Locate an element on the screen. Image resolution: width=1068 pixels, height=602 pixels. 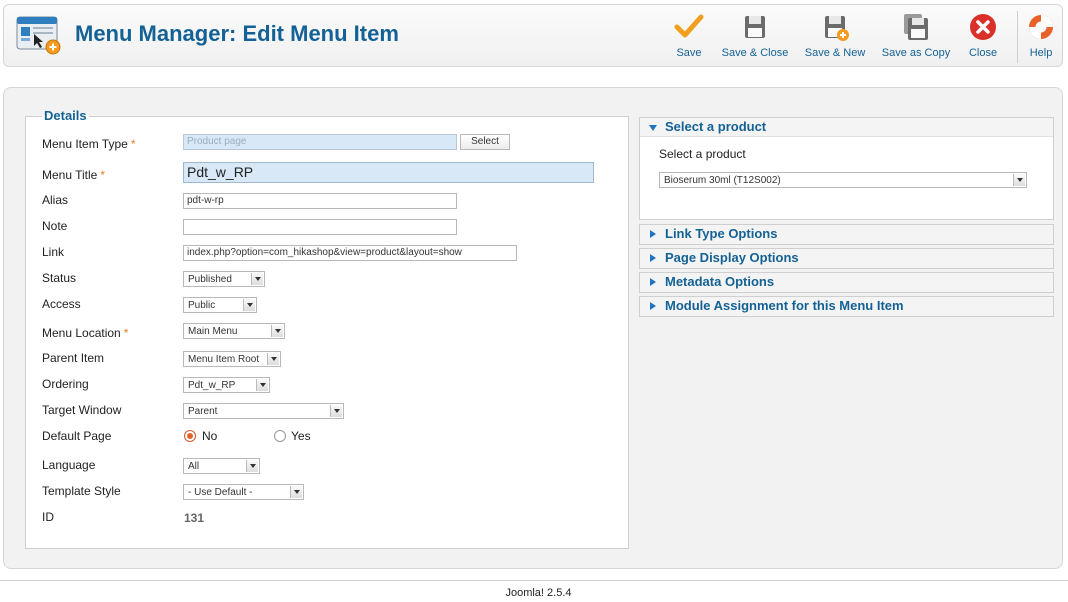
toolbar-divider is located at coordinates (1017, 37).